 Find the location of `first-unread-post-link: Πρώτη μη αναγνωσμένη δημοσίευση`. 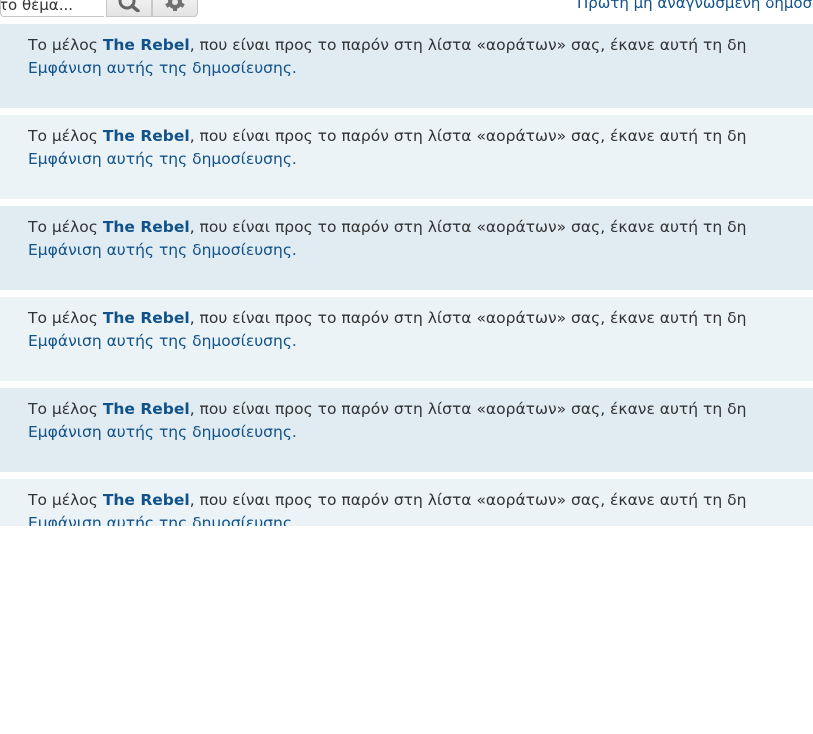

first-unread-post-link: Πρώτη μη αναγνωσμένη δημοσίευση is located at coordinates (695, 6).